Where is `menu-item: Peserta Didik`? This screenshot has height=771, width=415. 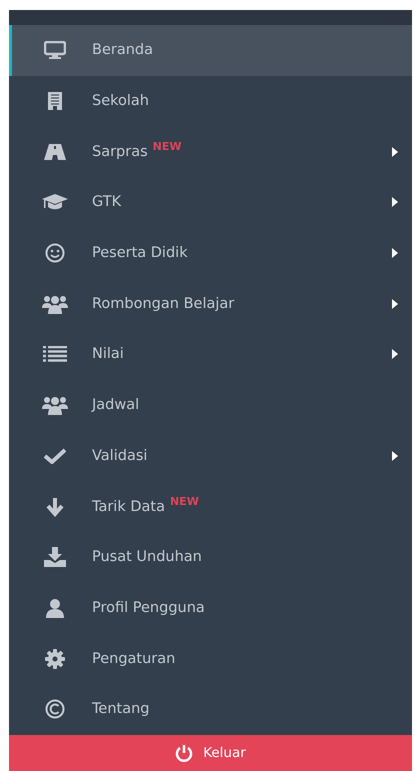
menu-item: Peserta Didik is located at coordinates (210, 253).